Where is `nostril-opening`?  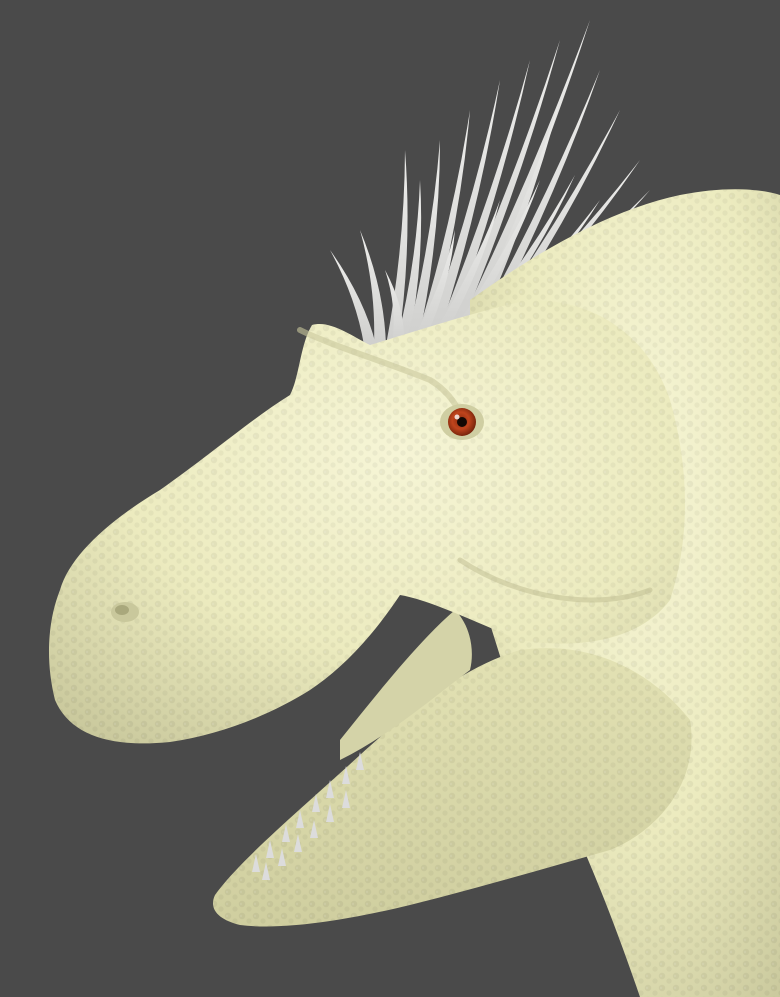
nostril-opening is located at coordinates (122, 610).